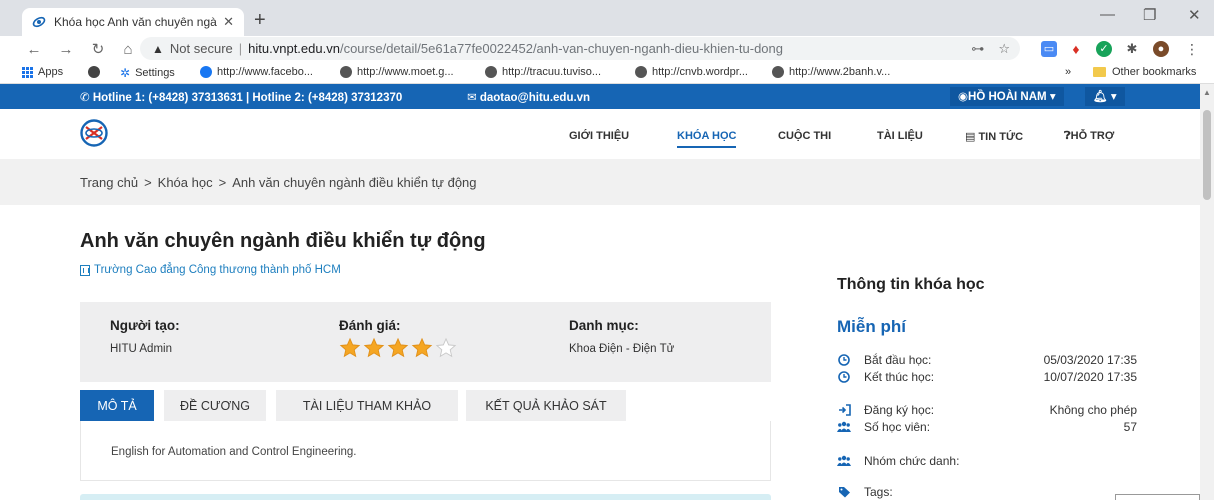  Describe the element at coordinates (42, 72) in the screenshot. I see `bookmark-apps: Apps` at that location.